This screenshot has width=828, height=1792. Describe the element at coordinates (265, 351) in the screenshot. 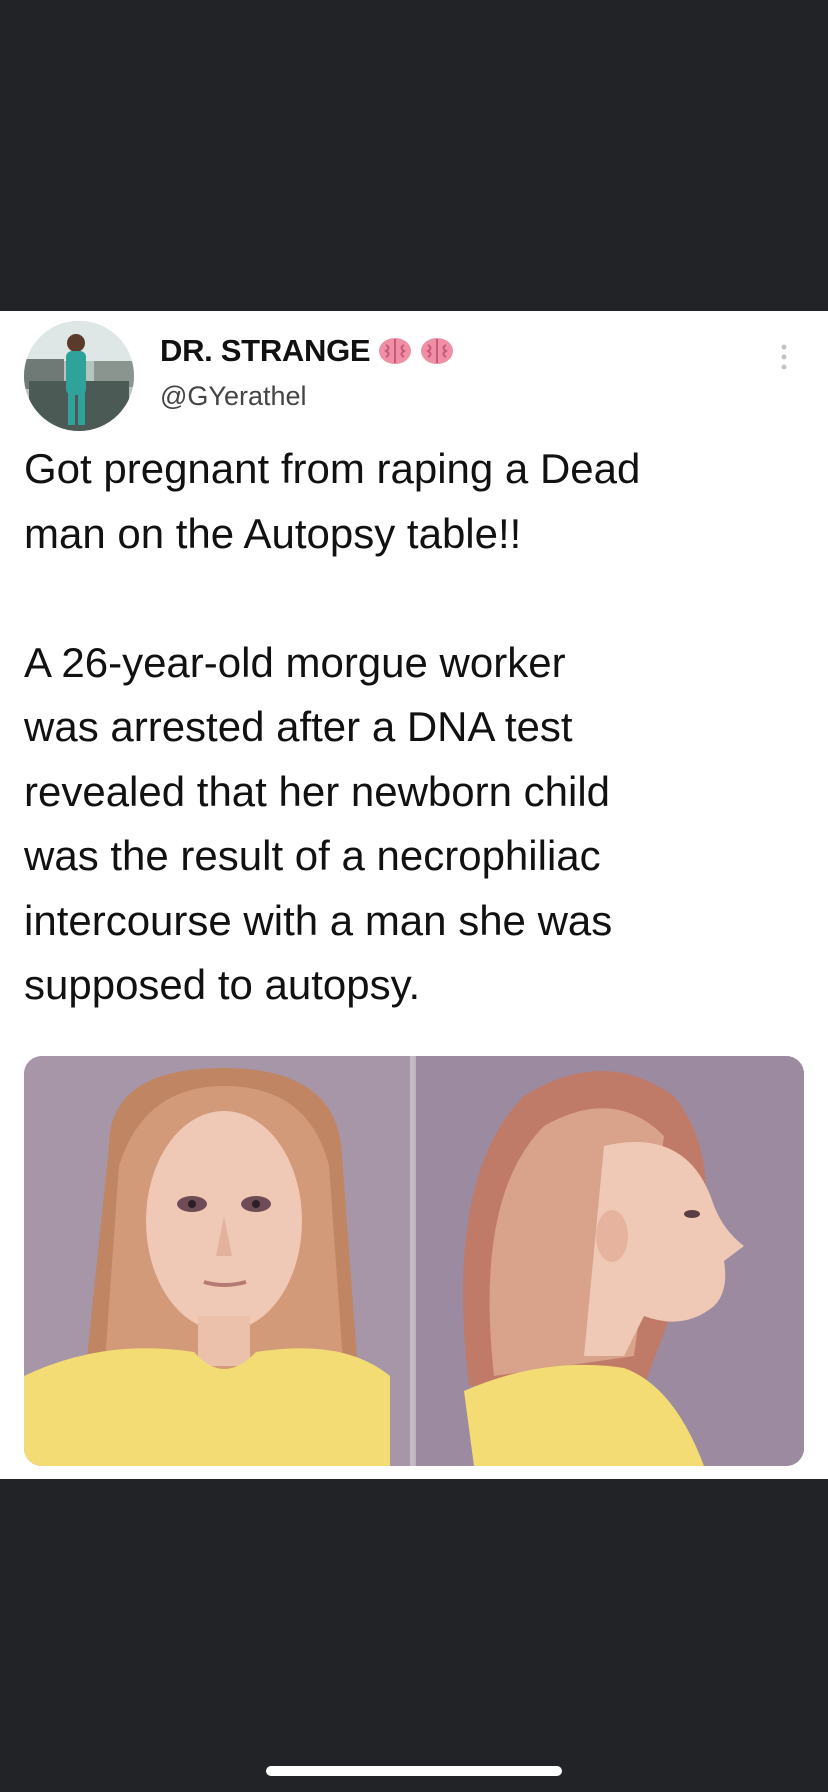

I see `display-name: DR. STRANGE` at that location.